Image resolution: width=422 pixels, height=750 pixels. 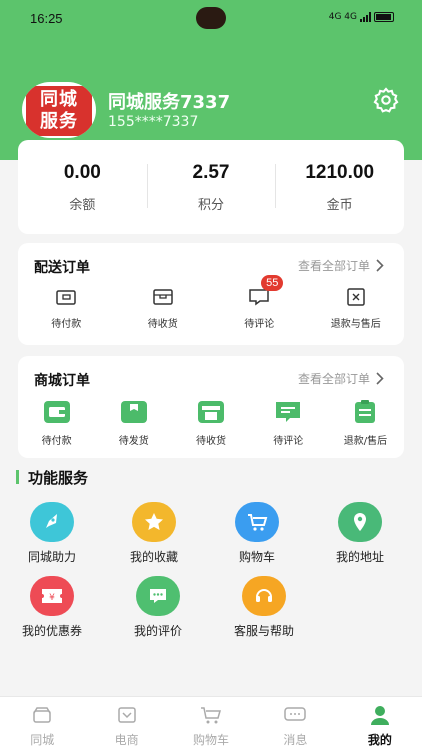 What do you see at coordinates (46, 18) in the screenshot?
I see `status-time: 16:25` at bounding box center [46, 18].